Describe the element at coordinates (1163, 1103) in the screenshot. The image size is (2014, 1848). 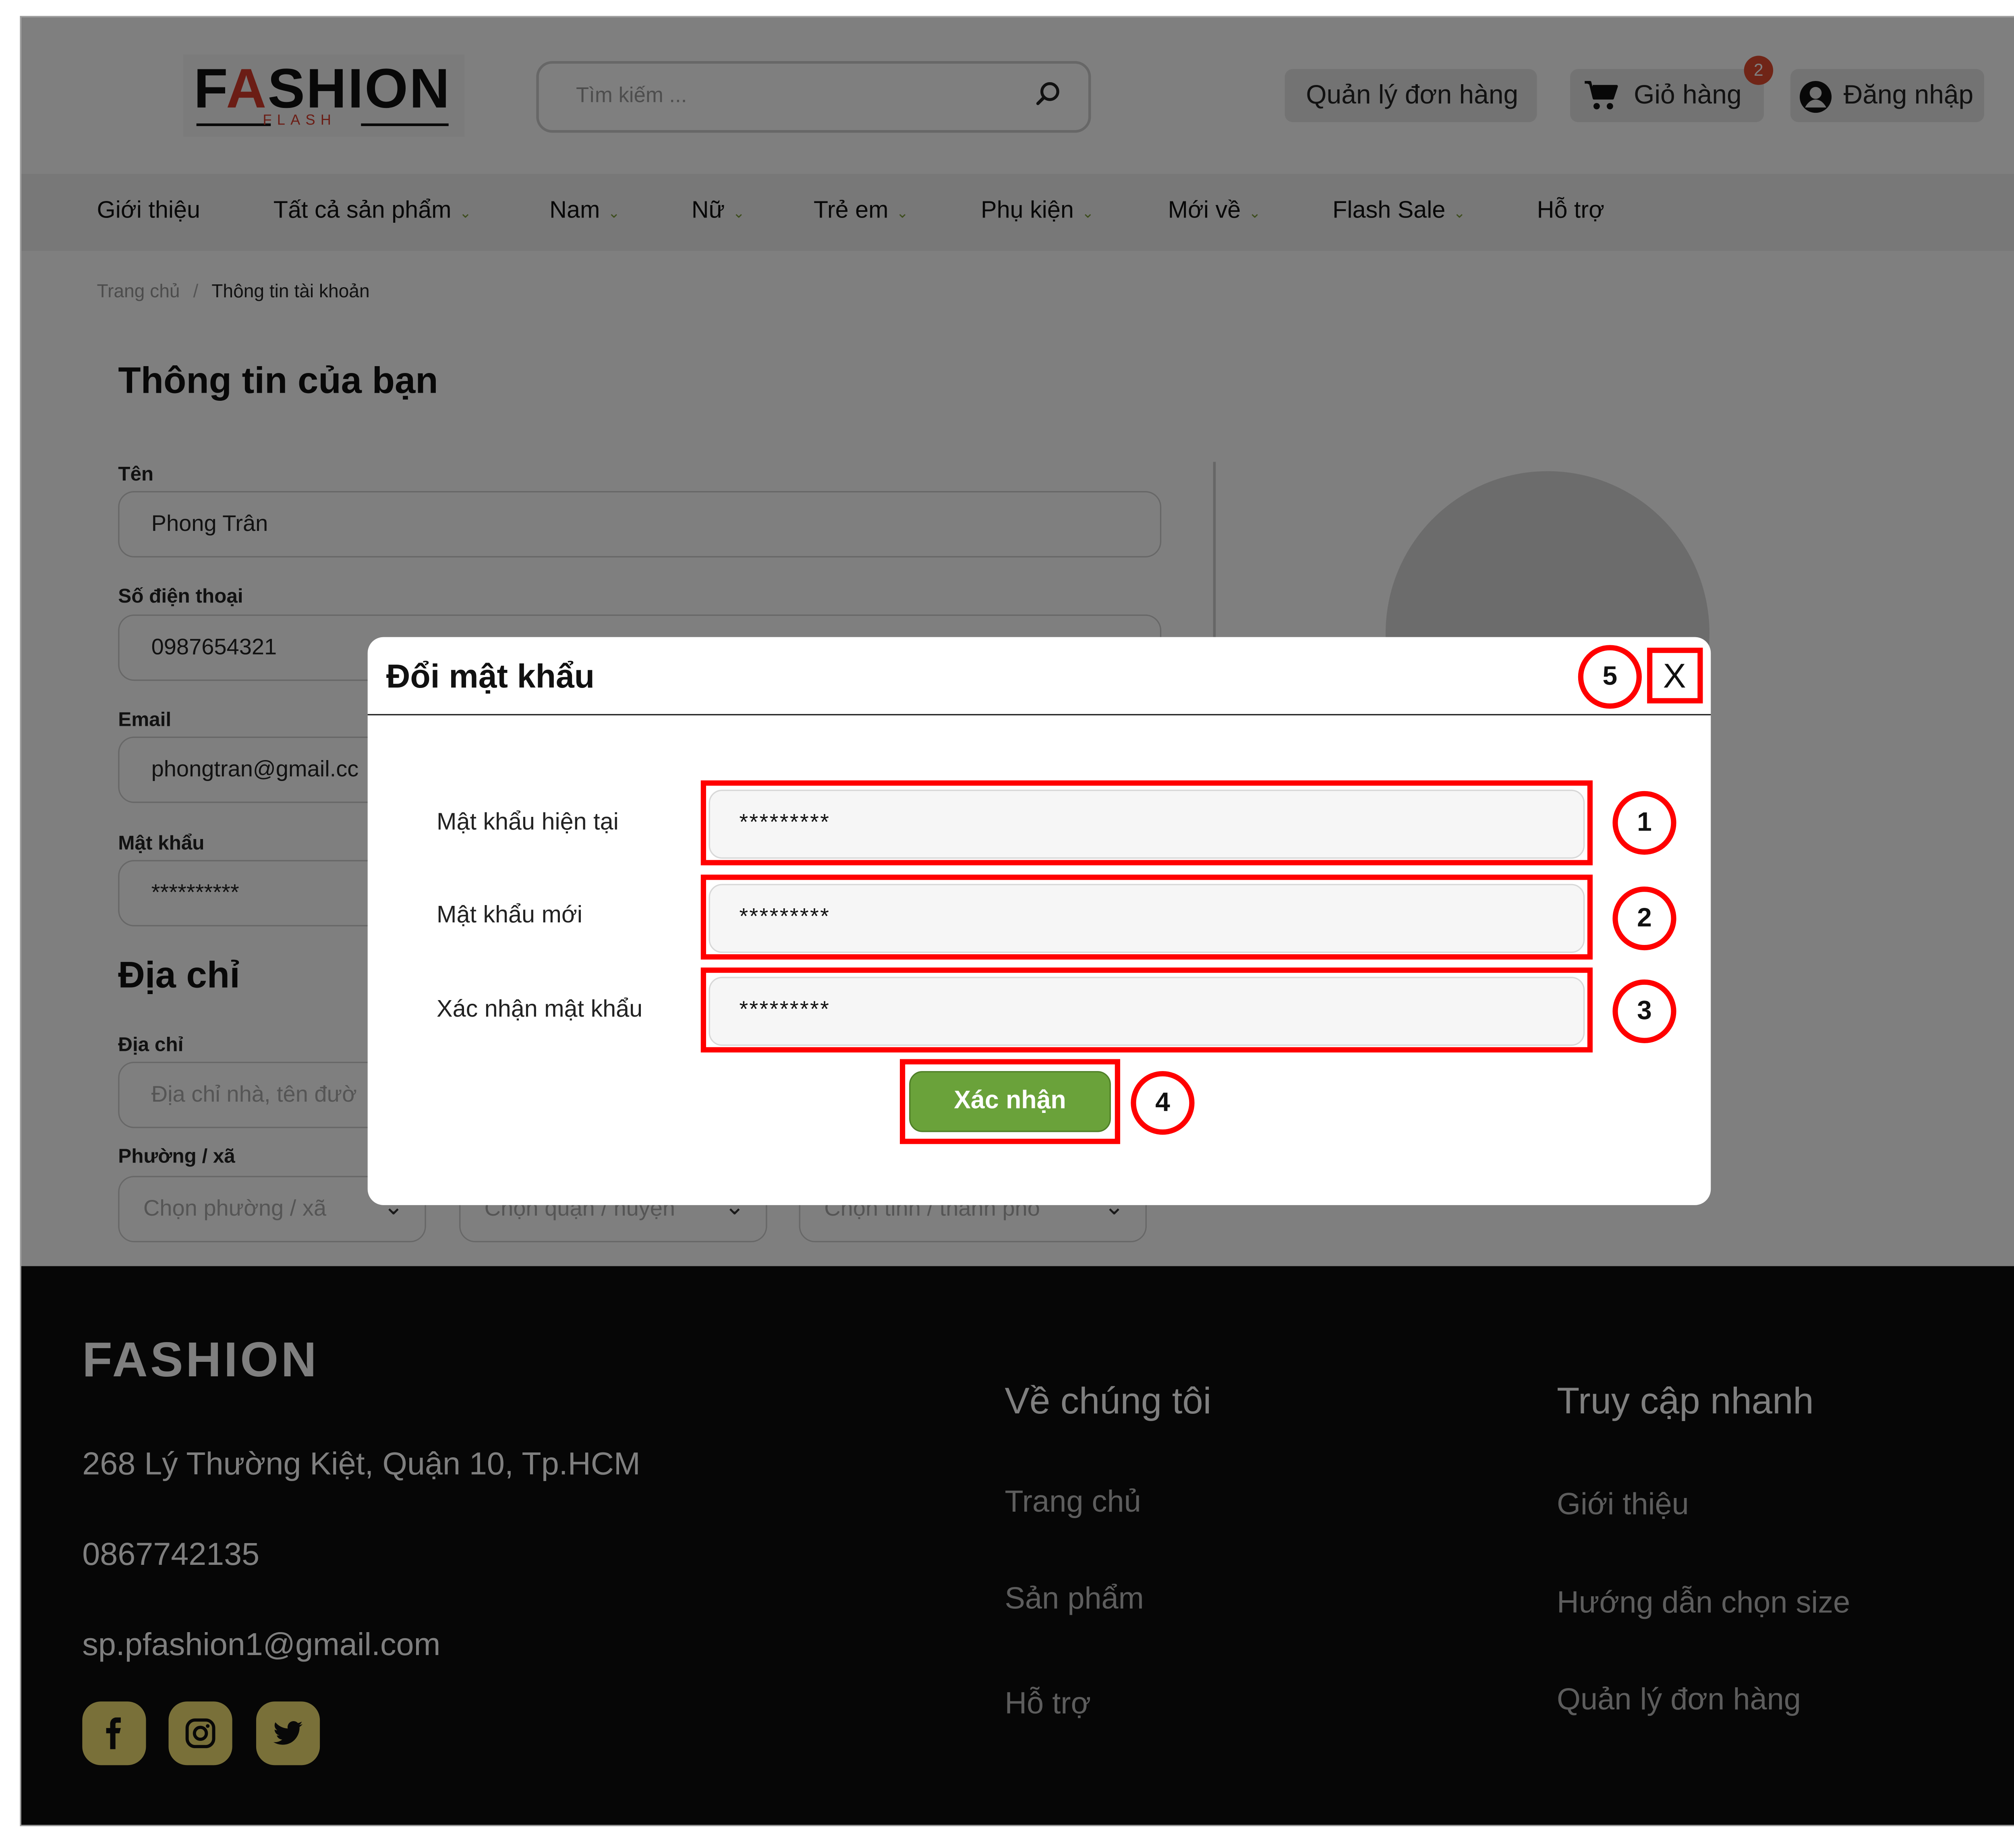
I see `annotation-number-4: 4` at that location.